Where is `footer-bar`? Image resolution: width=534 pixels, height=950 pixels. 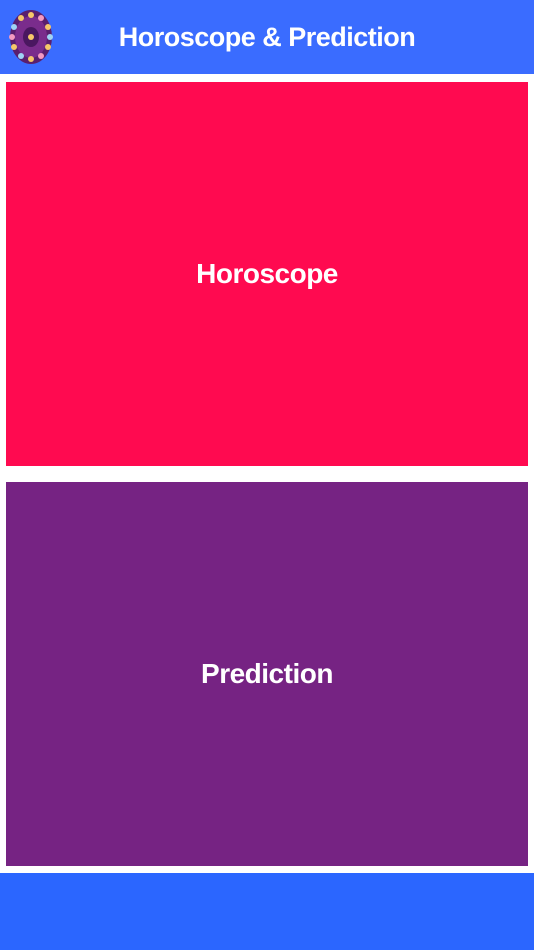
footer-bar is located at coordinates (267, 911).